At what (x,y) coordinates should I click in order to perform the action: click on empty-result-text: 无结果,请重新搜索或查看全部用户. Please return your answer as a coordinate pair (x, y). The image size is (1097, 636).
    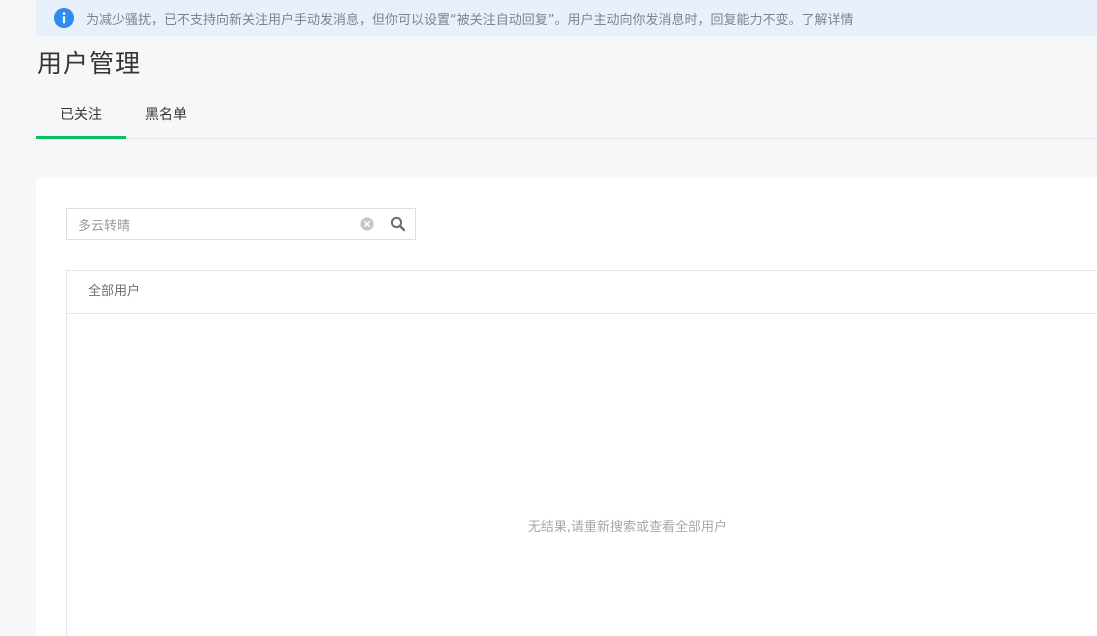
    Looking at the image, I should click on (627, 527).